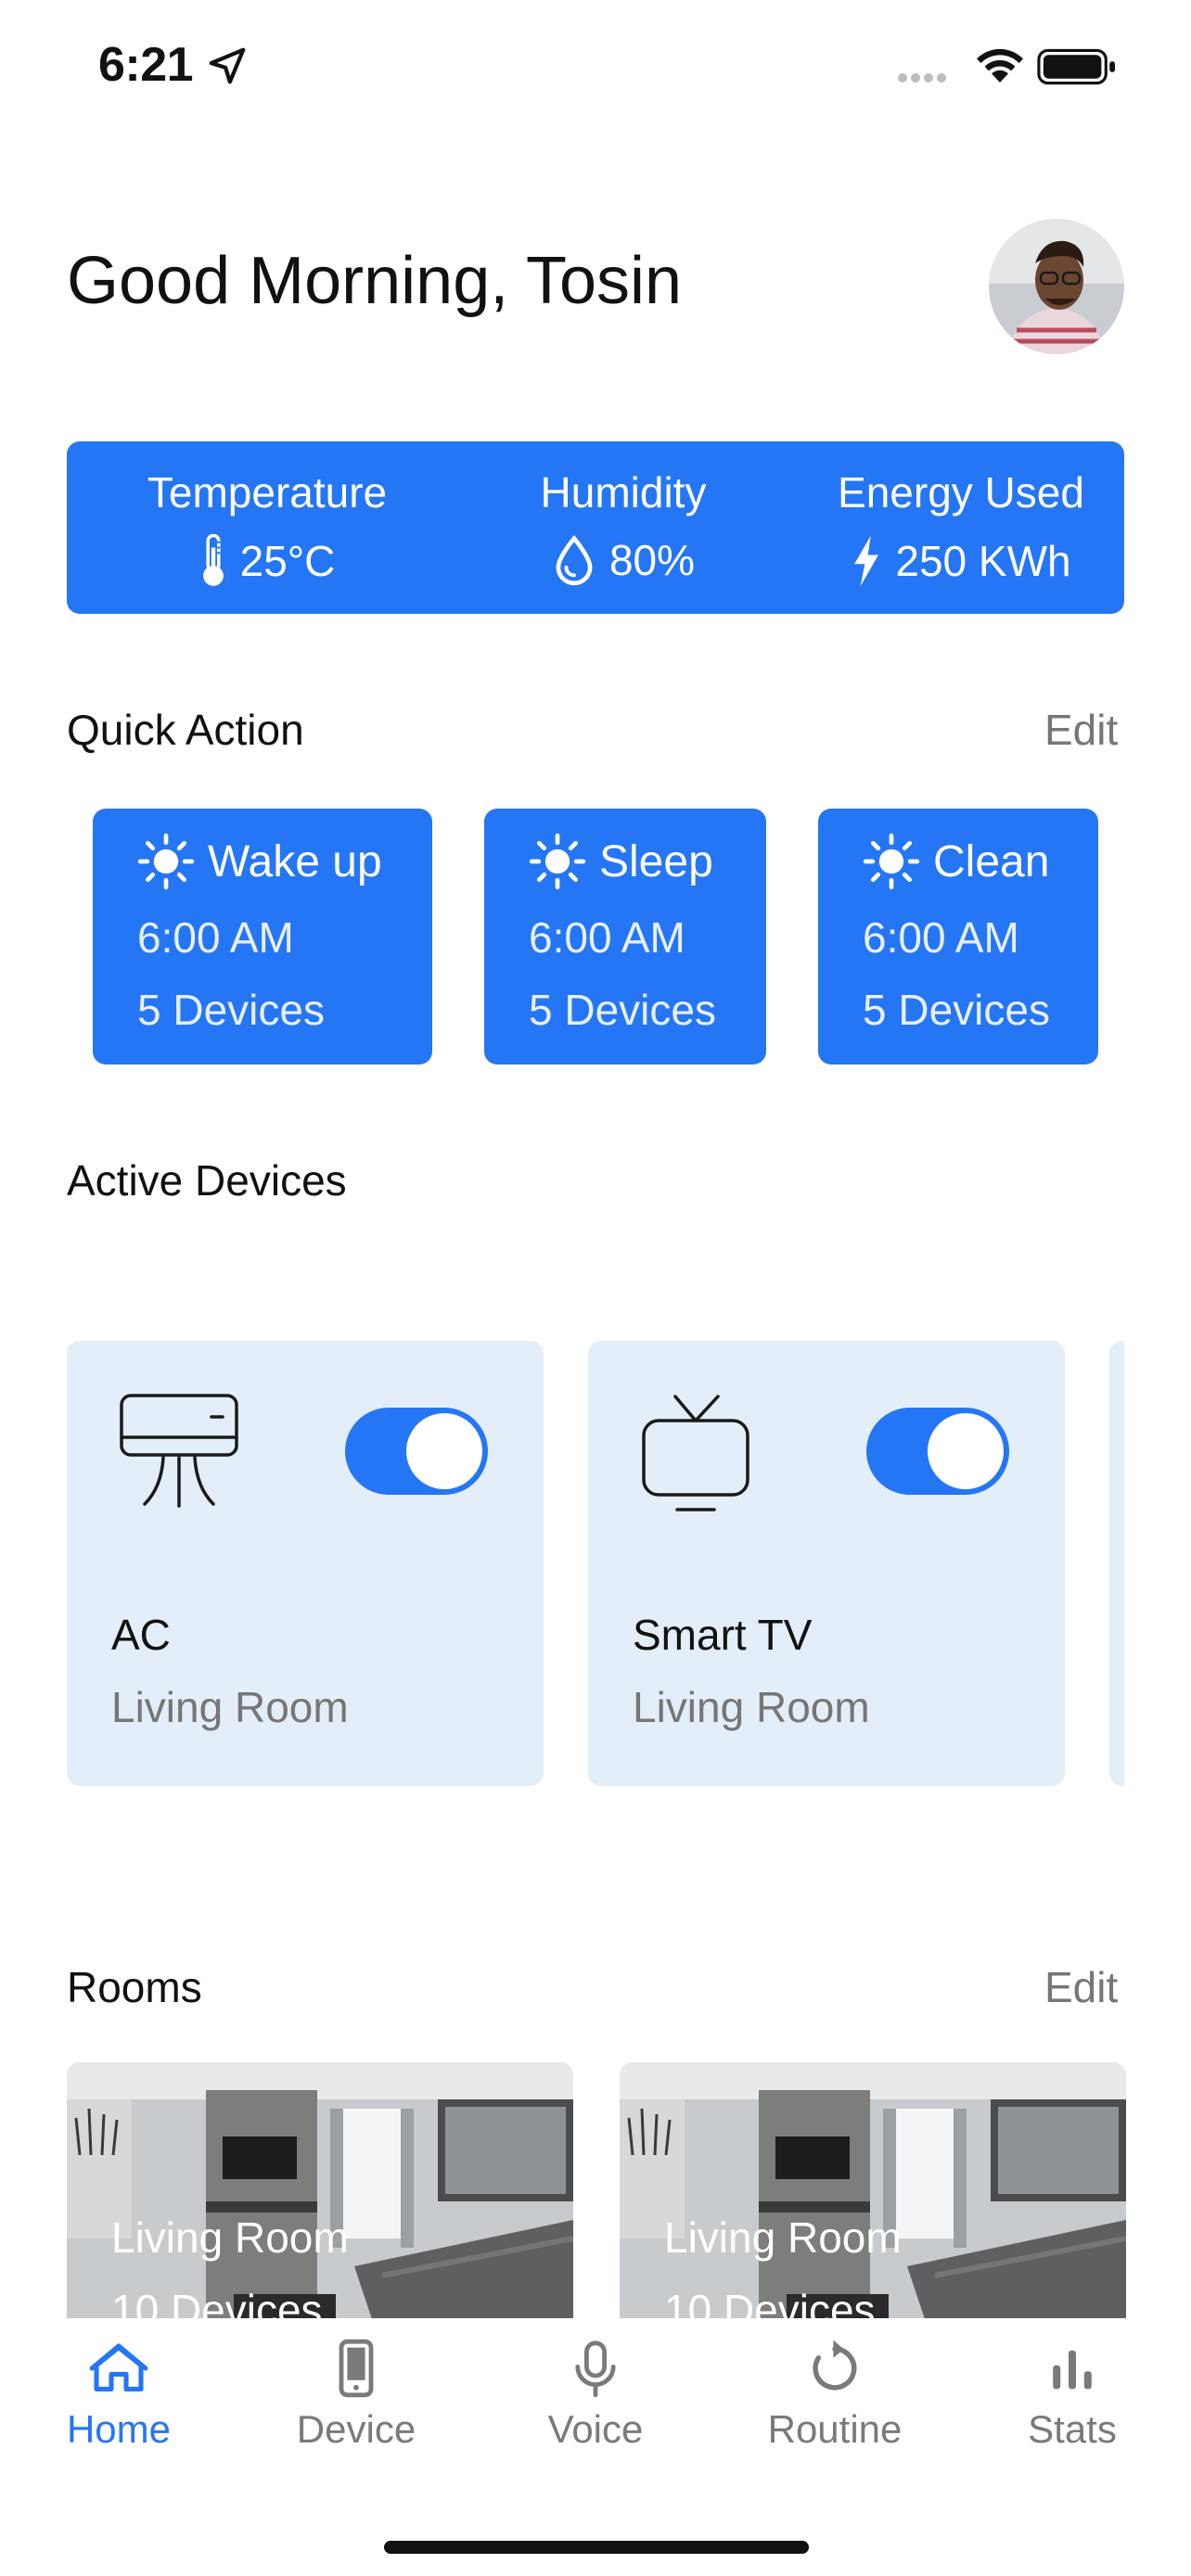 The width and height of the screenshot is (1191, 2576). I want to click on wifi-icon, so click(1000, 66).